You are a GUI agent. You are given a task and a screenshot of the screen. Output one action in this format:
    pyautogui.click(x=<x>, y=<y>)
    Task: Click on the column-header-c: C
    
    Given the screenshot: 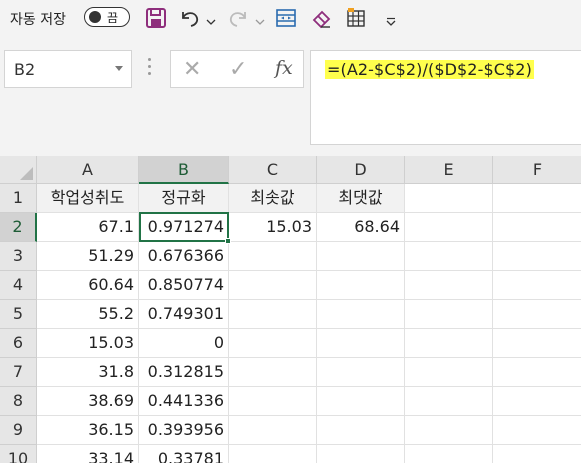 What is the action you would take?
    pyautogui.click(x=273, y=170)
    